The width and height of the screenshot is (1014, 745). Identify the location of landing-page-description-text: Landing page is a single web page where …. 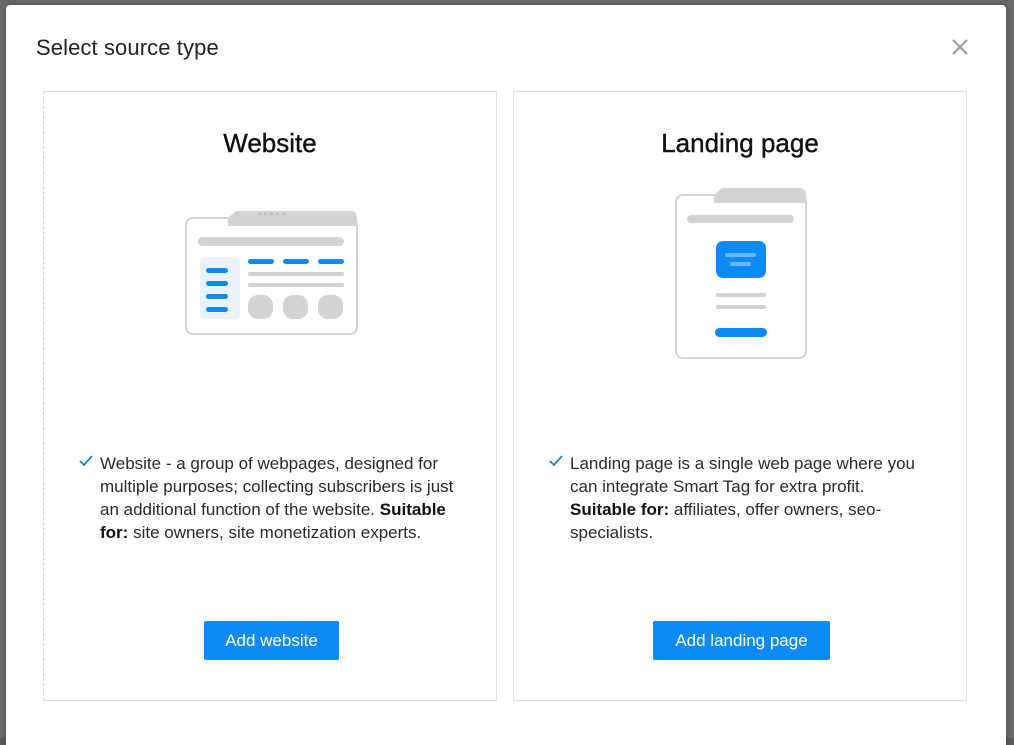
(742, 475).